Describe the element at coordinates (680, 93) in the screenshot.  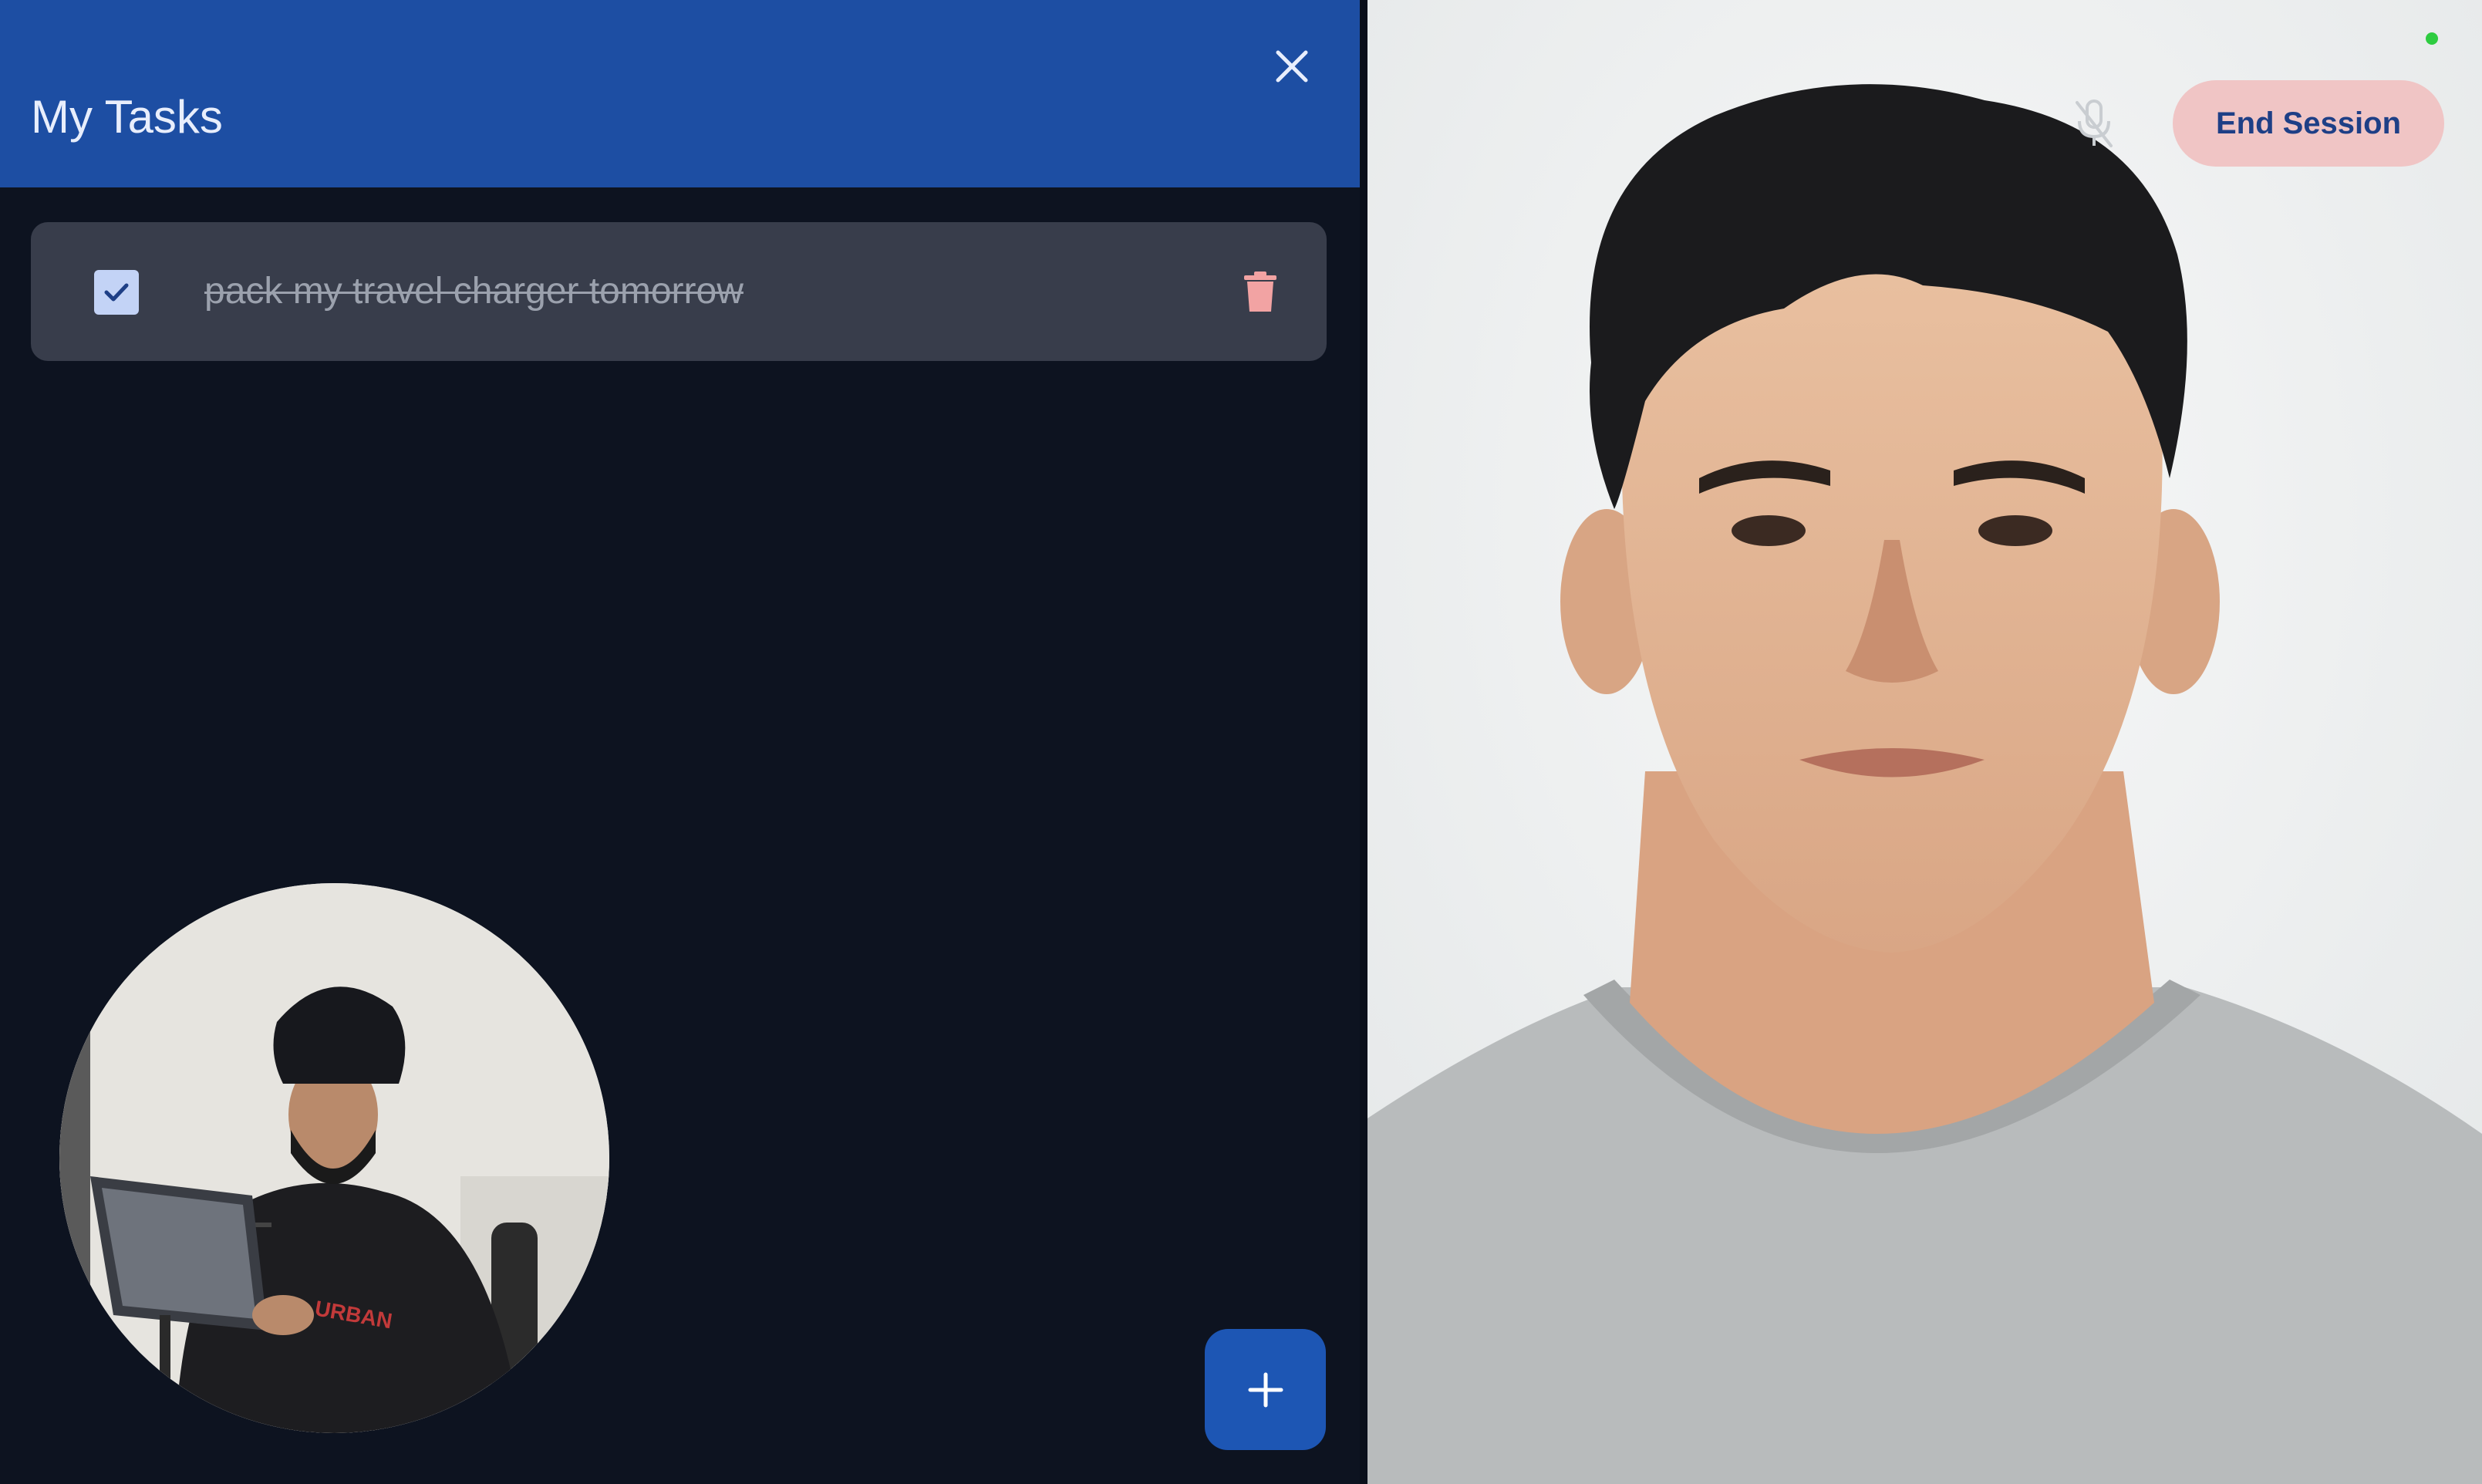
I see `tasks-header: My Tasks` at that location.